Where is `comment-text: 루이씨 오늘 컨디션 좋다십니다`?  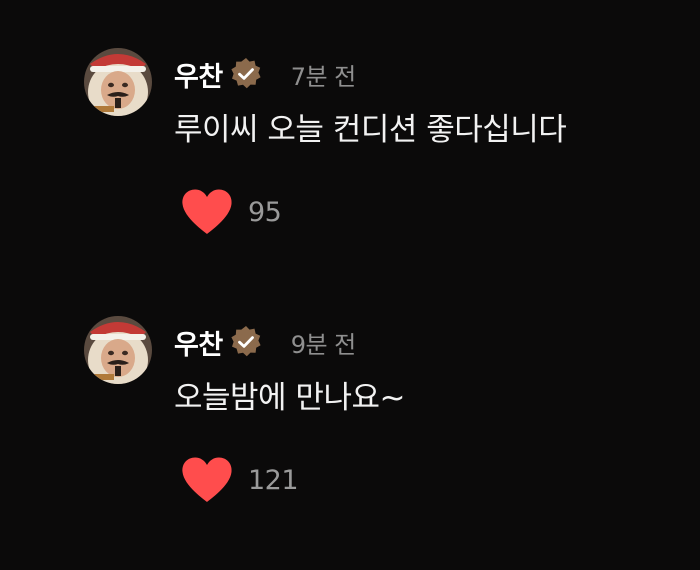
comment-text: 루이씨 오늘 컨디션 좋다십니다 is located at coordinates (370, 130).